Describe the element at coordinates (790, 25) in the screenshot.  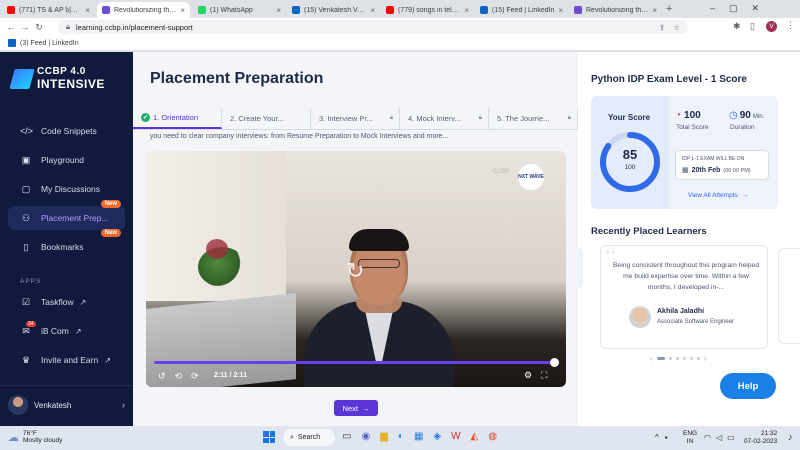
I see `menu-icon: ⋮` at that location.